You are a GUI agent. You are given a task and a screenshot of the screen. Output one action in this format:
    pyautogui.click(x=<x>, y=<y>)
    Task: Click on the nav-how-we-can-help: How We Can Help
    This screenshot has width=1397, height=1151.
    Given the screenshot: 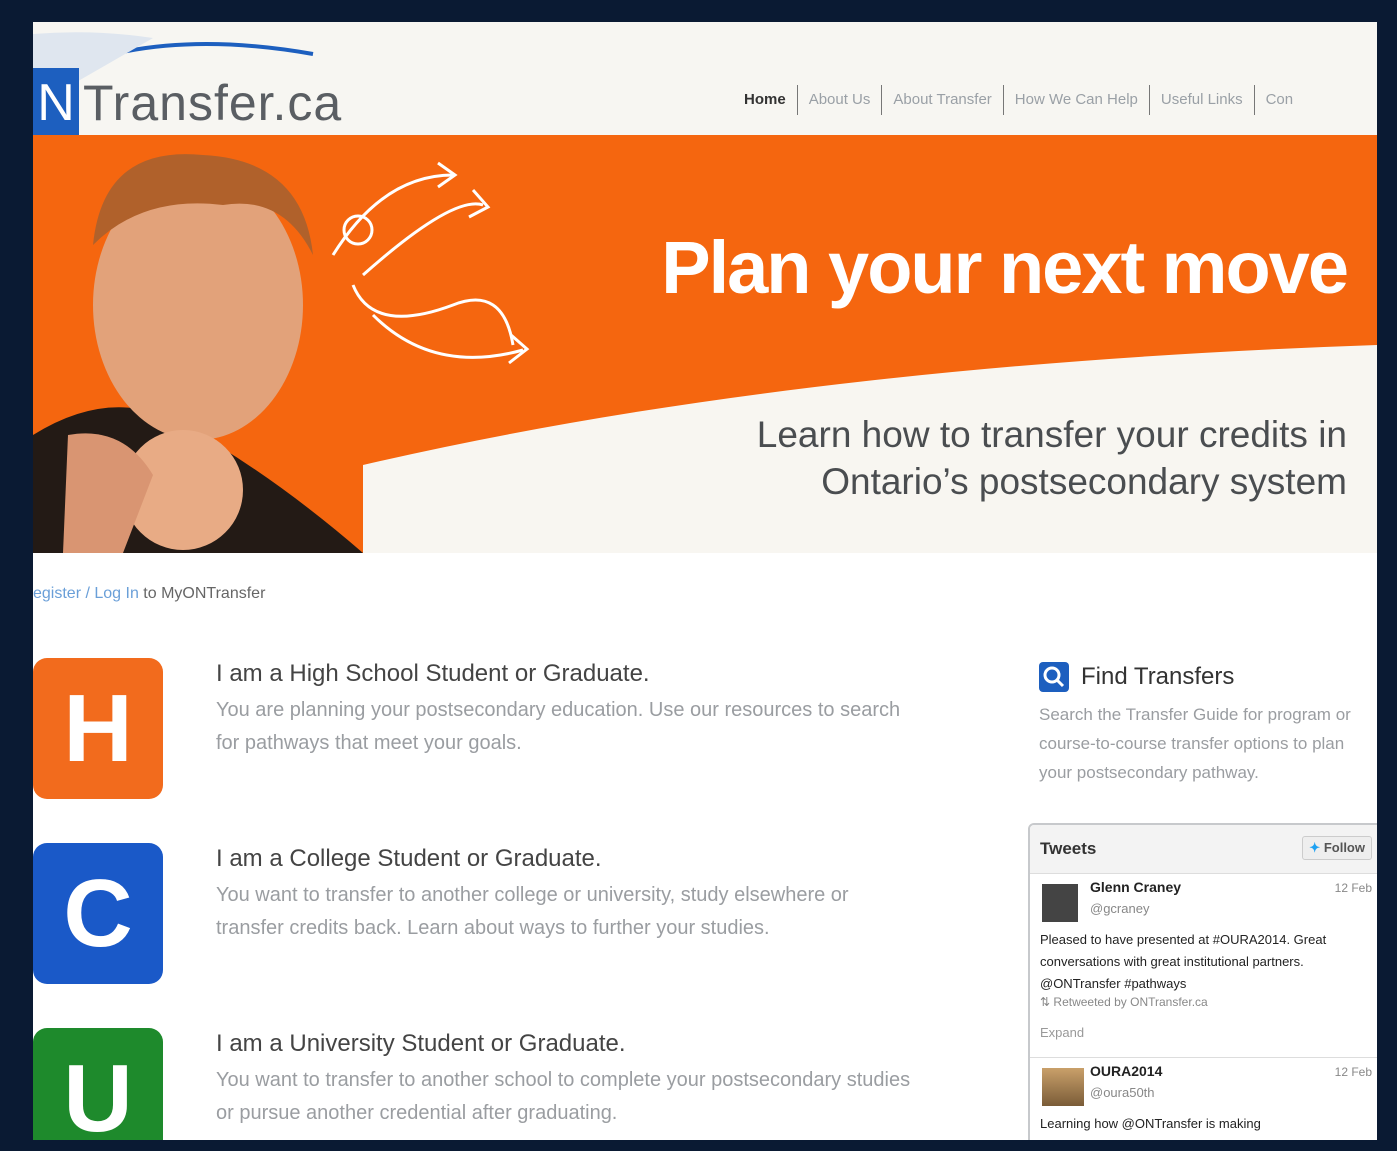 What is the action you would take?
    pyautogui.click(x=1076, y=100)
    